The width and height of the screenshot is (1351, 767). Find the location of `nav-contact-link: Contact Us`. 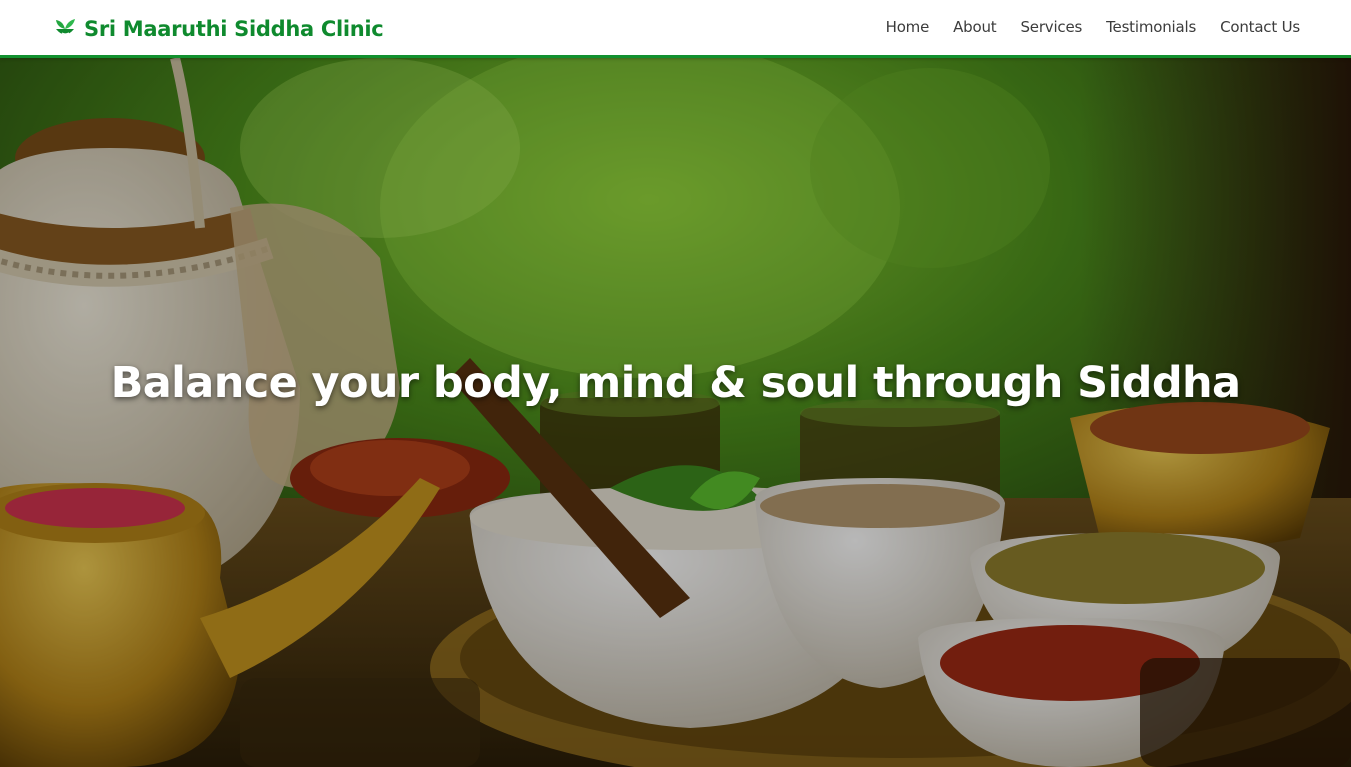

nav-contact-link: Contact Us is located at coordinates (1260, 27).